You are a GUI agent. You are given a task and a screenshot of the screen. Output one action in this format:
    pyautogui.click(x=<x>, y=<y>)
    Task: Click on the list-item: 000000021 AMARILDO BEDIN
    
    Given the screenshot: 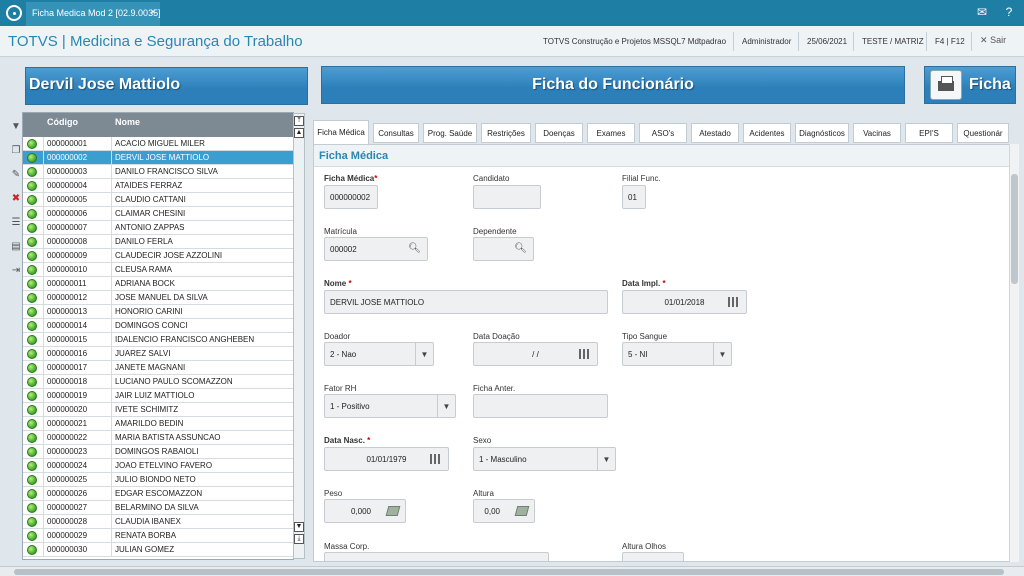 What is the action you would take?
    pyautogui.click(x=158, y=424)
    